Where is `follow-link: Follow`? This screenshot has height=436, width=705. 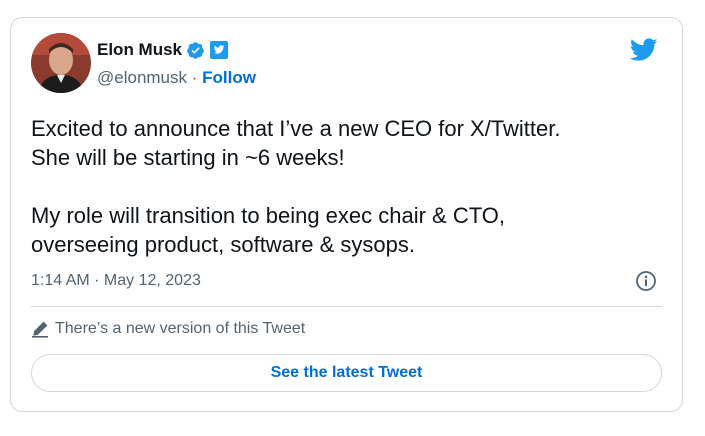 follow-link: Follow is located at coordinates (229, 77).